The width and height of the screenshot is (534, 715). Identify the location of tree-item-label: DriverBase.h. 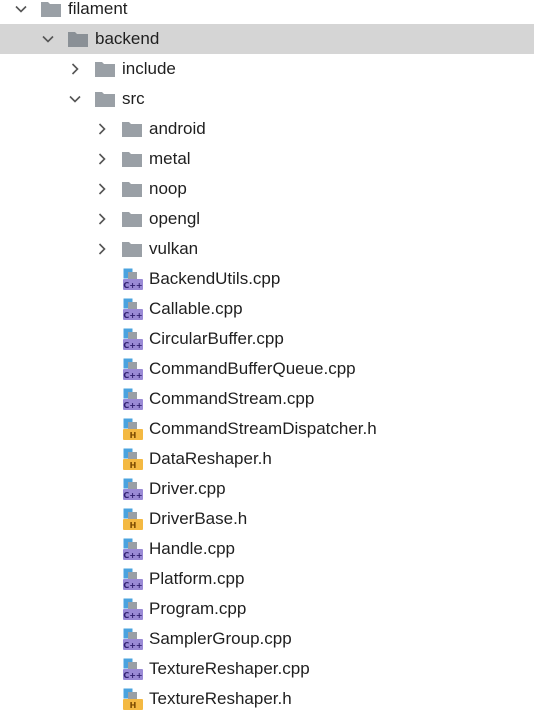
(198, 518).